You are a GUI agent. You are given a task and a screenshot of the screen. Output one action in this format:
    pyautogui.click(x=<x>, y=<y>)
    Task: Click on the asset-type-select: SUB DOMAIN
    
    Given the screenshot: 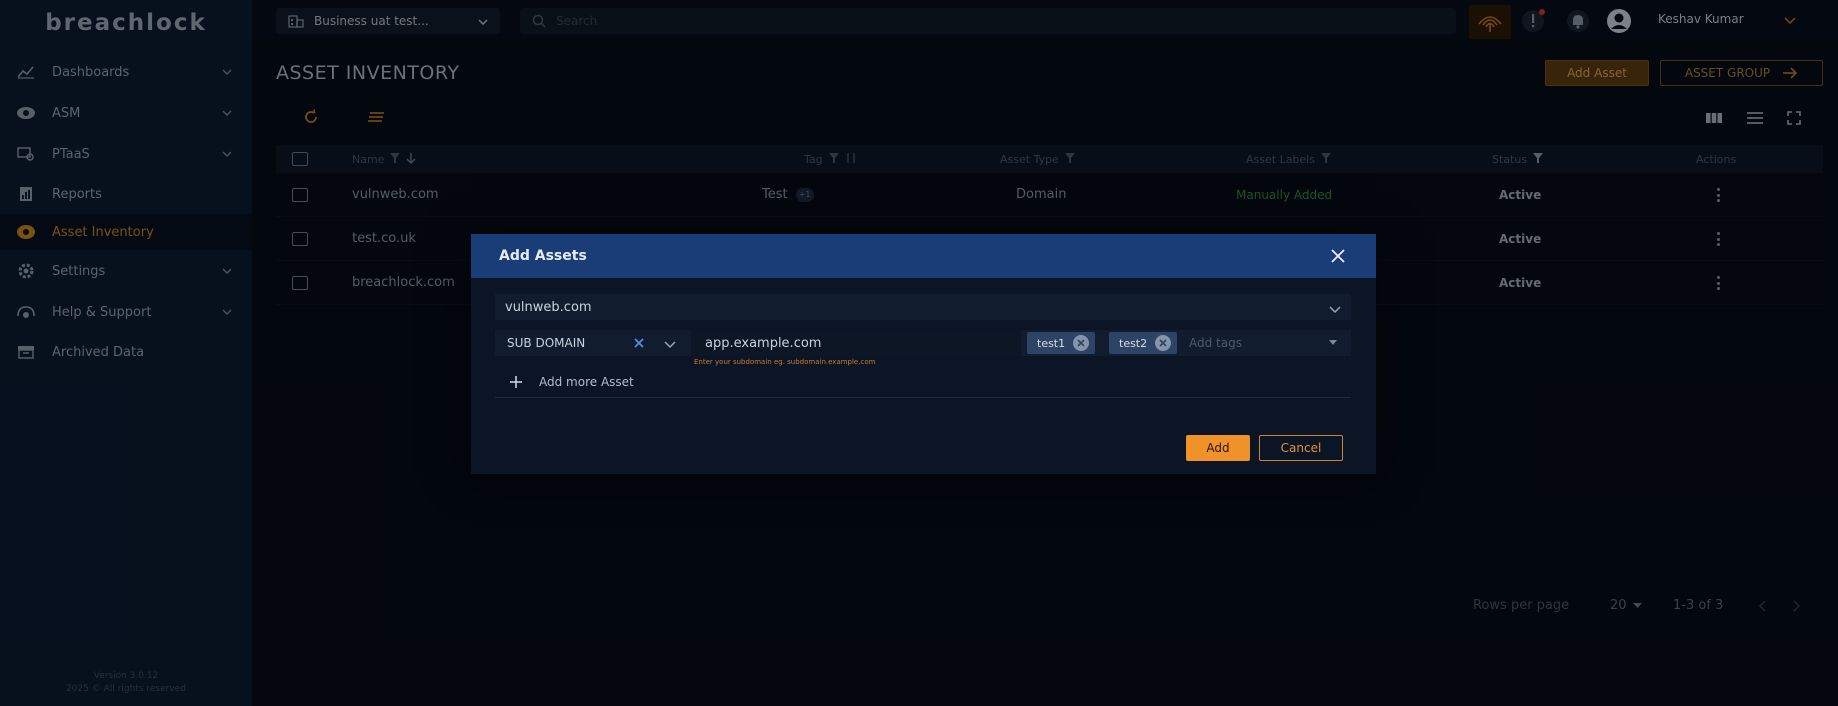 What is the action you would take?
    pyautogui.click(x=593, y=343)
    